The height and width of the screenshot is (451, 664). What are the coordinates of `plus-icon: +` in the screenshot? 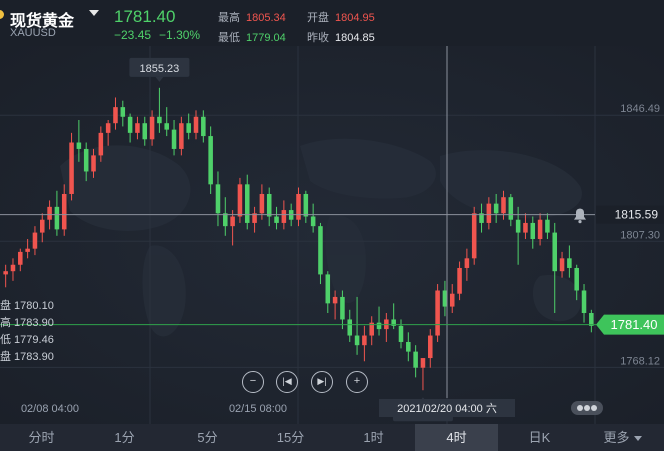 It's located at (357, 381).